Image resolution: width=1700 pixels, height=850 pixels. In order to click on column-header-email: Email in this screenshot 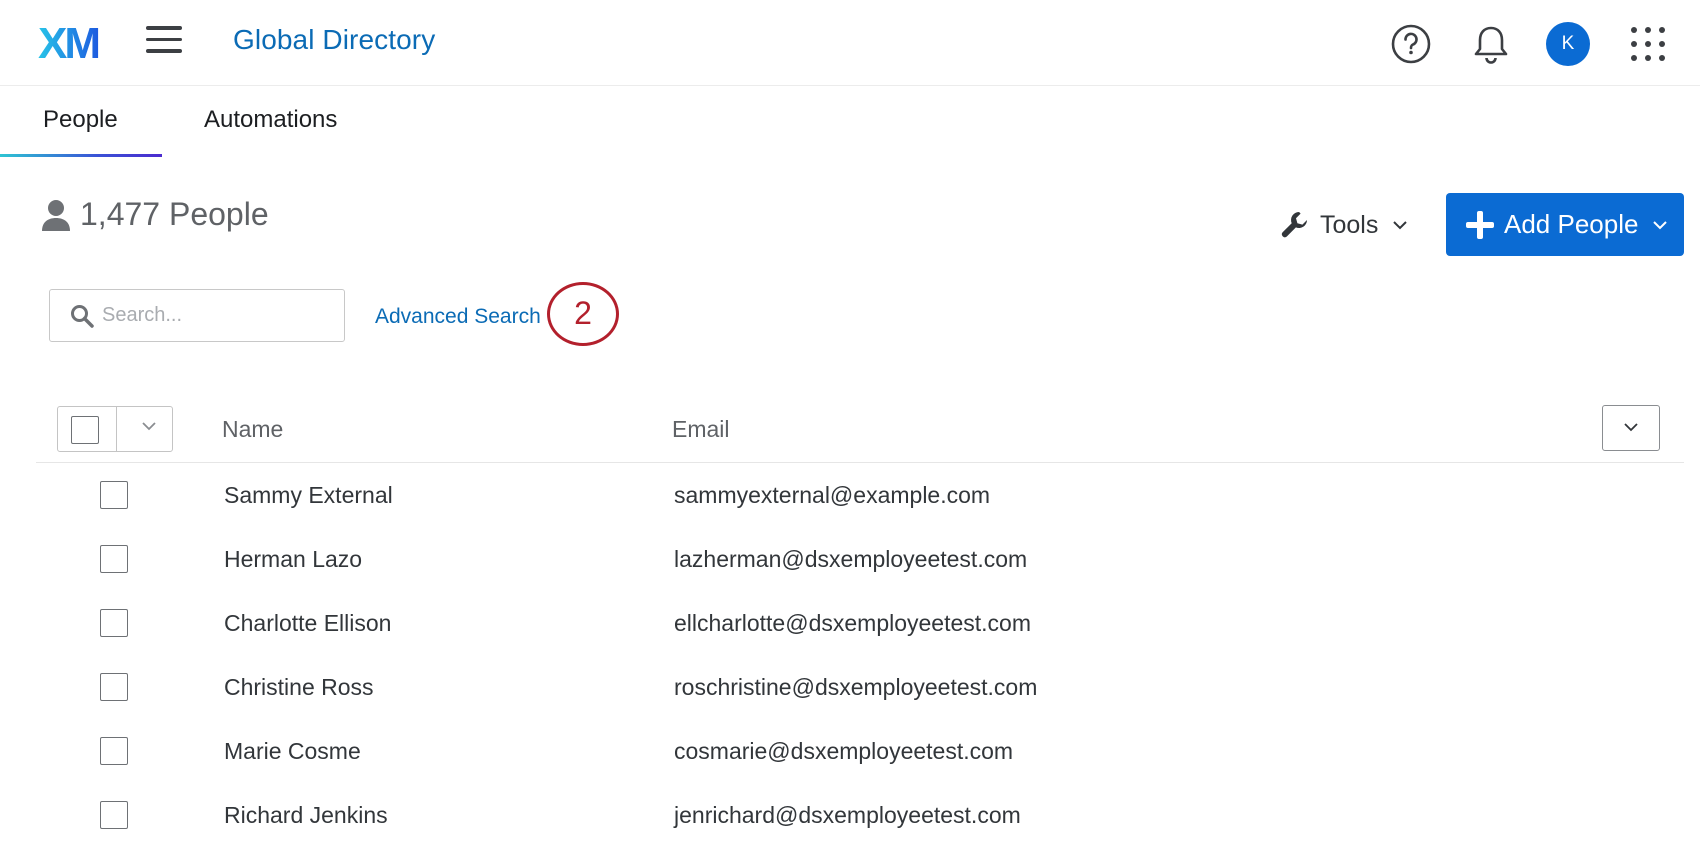, I will do `click(701, 429)`.